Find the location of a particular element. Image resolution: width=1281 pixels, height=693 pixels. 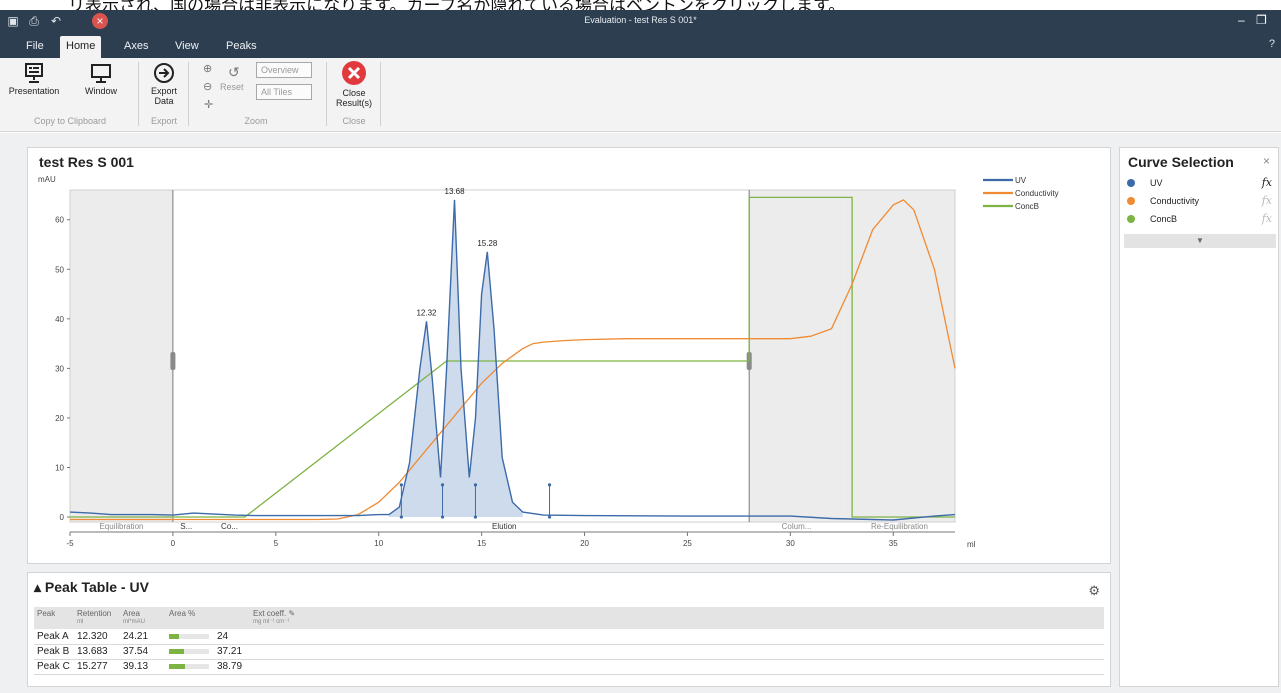

tab-view: View is located at coordinates (187, 47).